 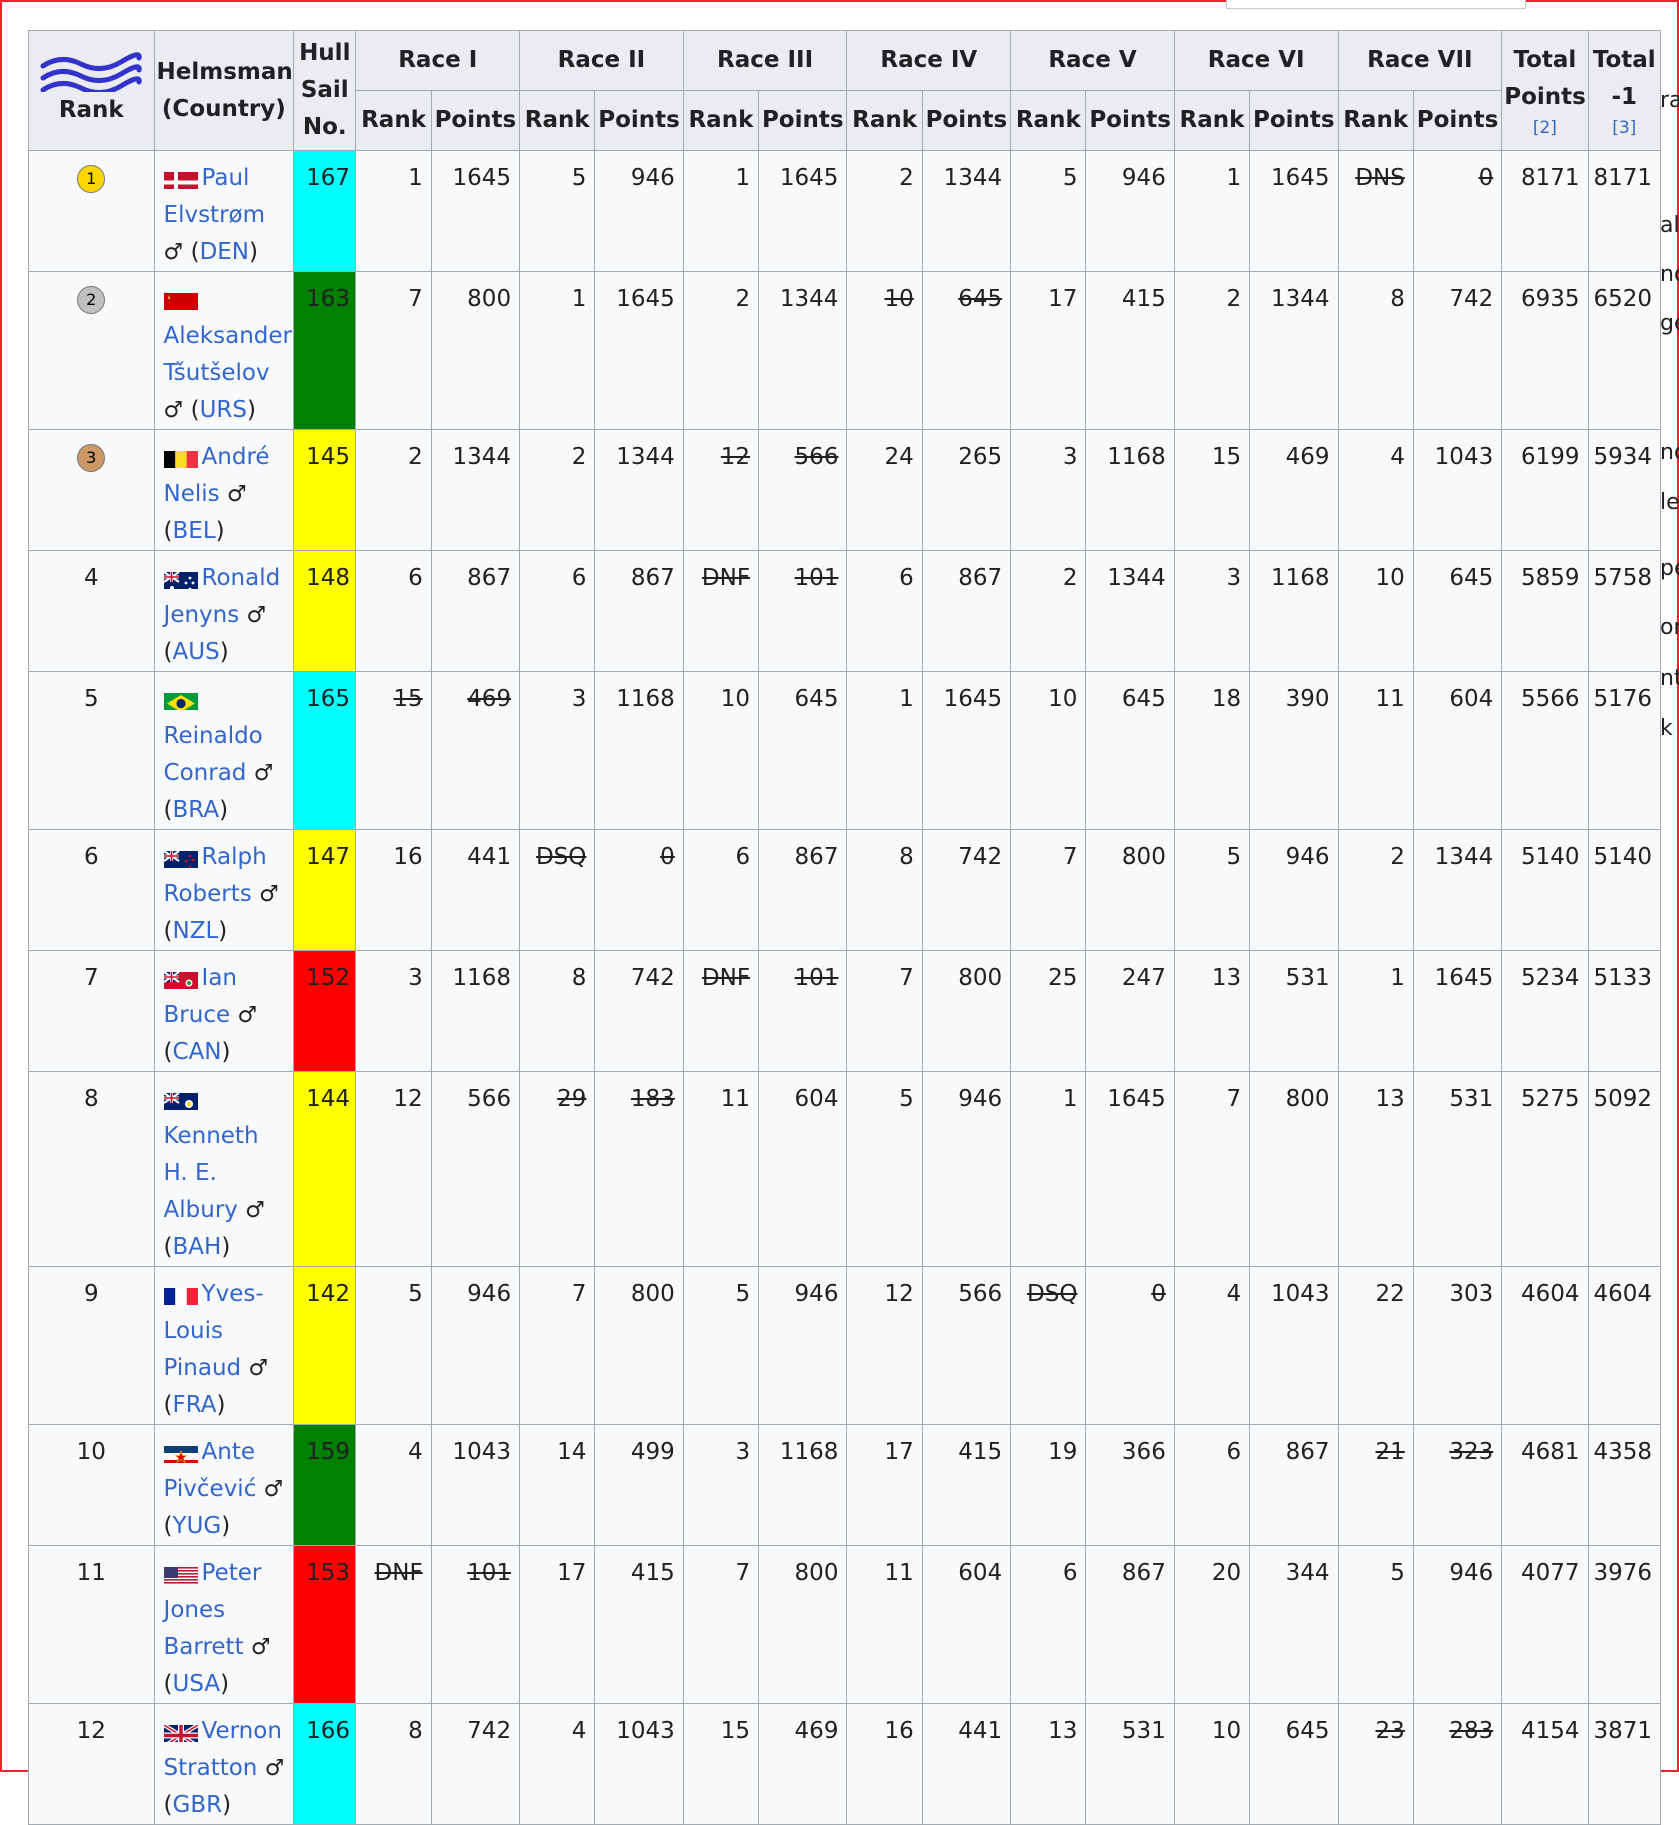 What do you see at coordinates (929, 60) in the screenshot?
I see `race-4-header: Race IV` at bounding box center [929, 60].